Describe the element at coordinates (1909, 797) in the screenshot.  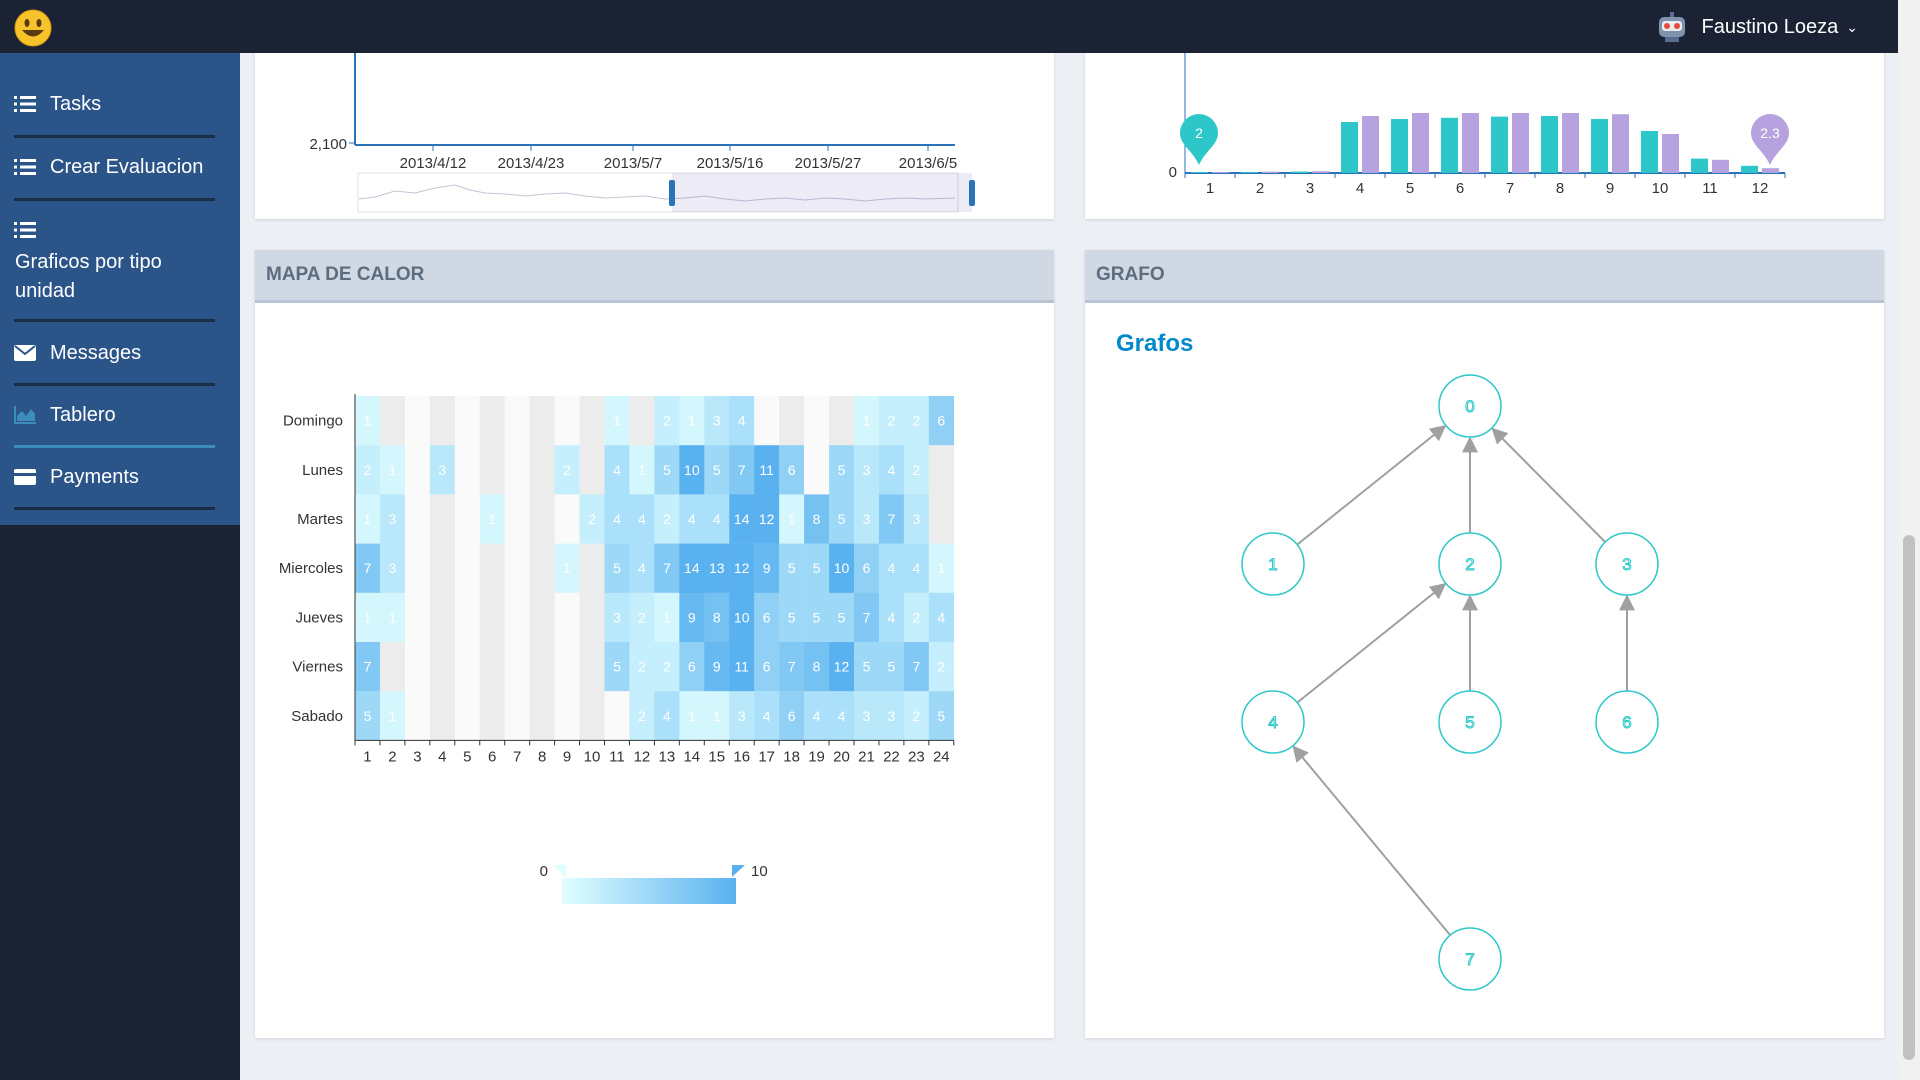
I see `scrollbar-thumb` at that location.